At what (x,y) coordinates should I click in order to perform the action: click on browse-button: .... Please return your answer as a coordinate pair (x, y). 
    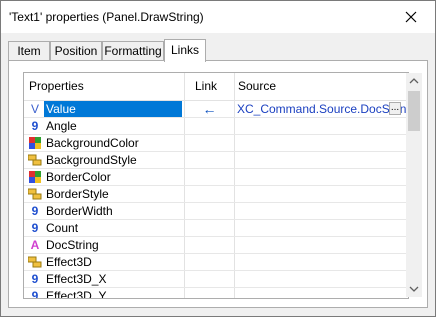
    Looking at the image, I should click on (395, 108).